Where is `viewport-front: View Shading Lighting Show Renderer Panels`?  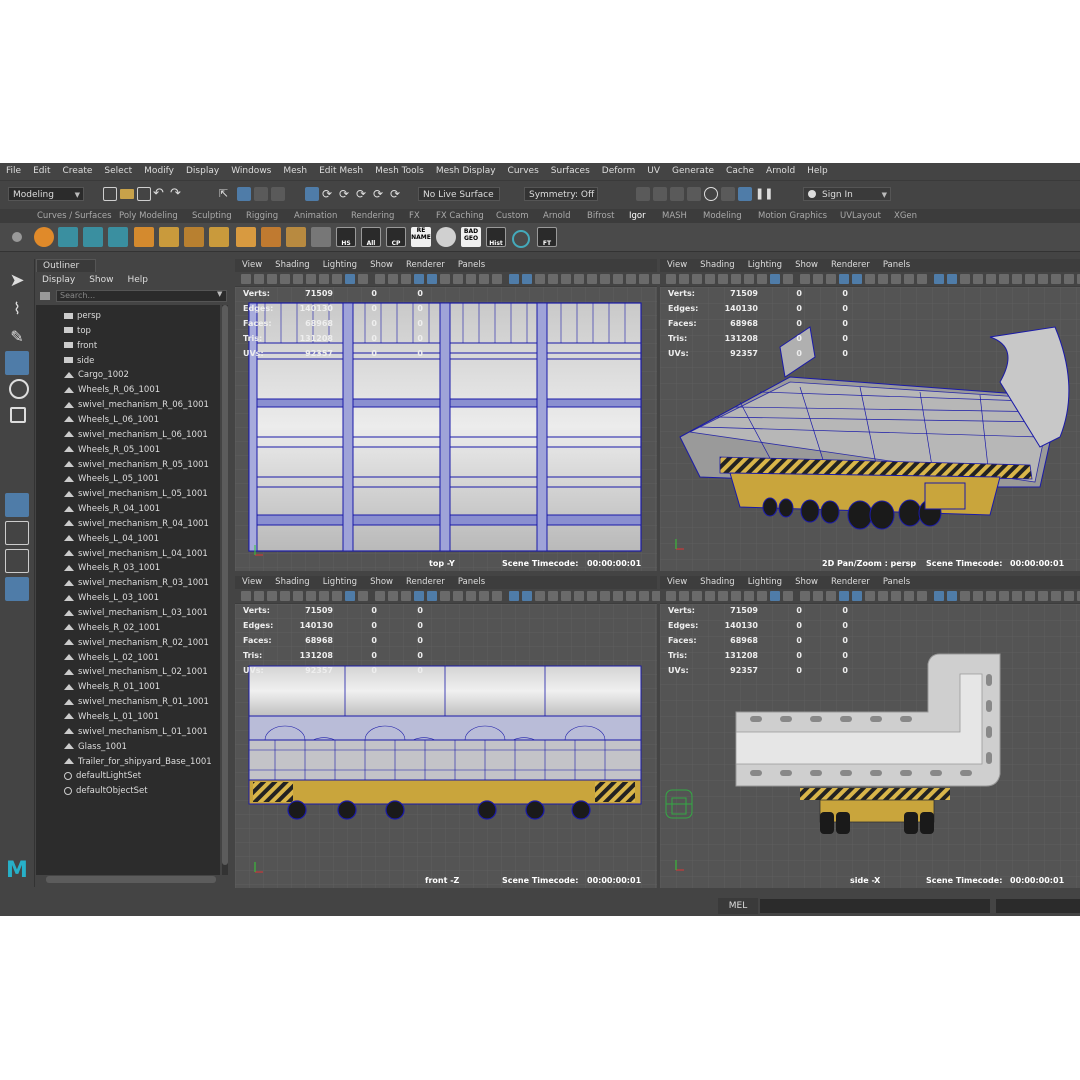
viewport-front: View Shading Lighting Show Renderer Panels is located at coordinates (448, 732).